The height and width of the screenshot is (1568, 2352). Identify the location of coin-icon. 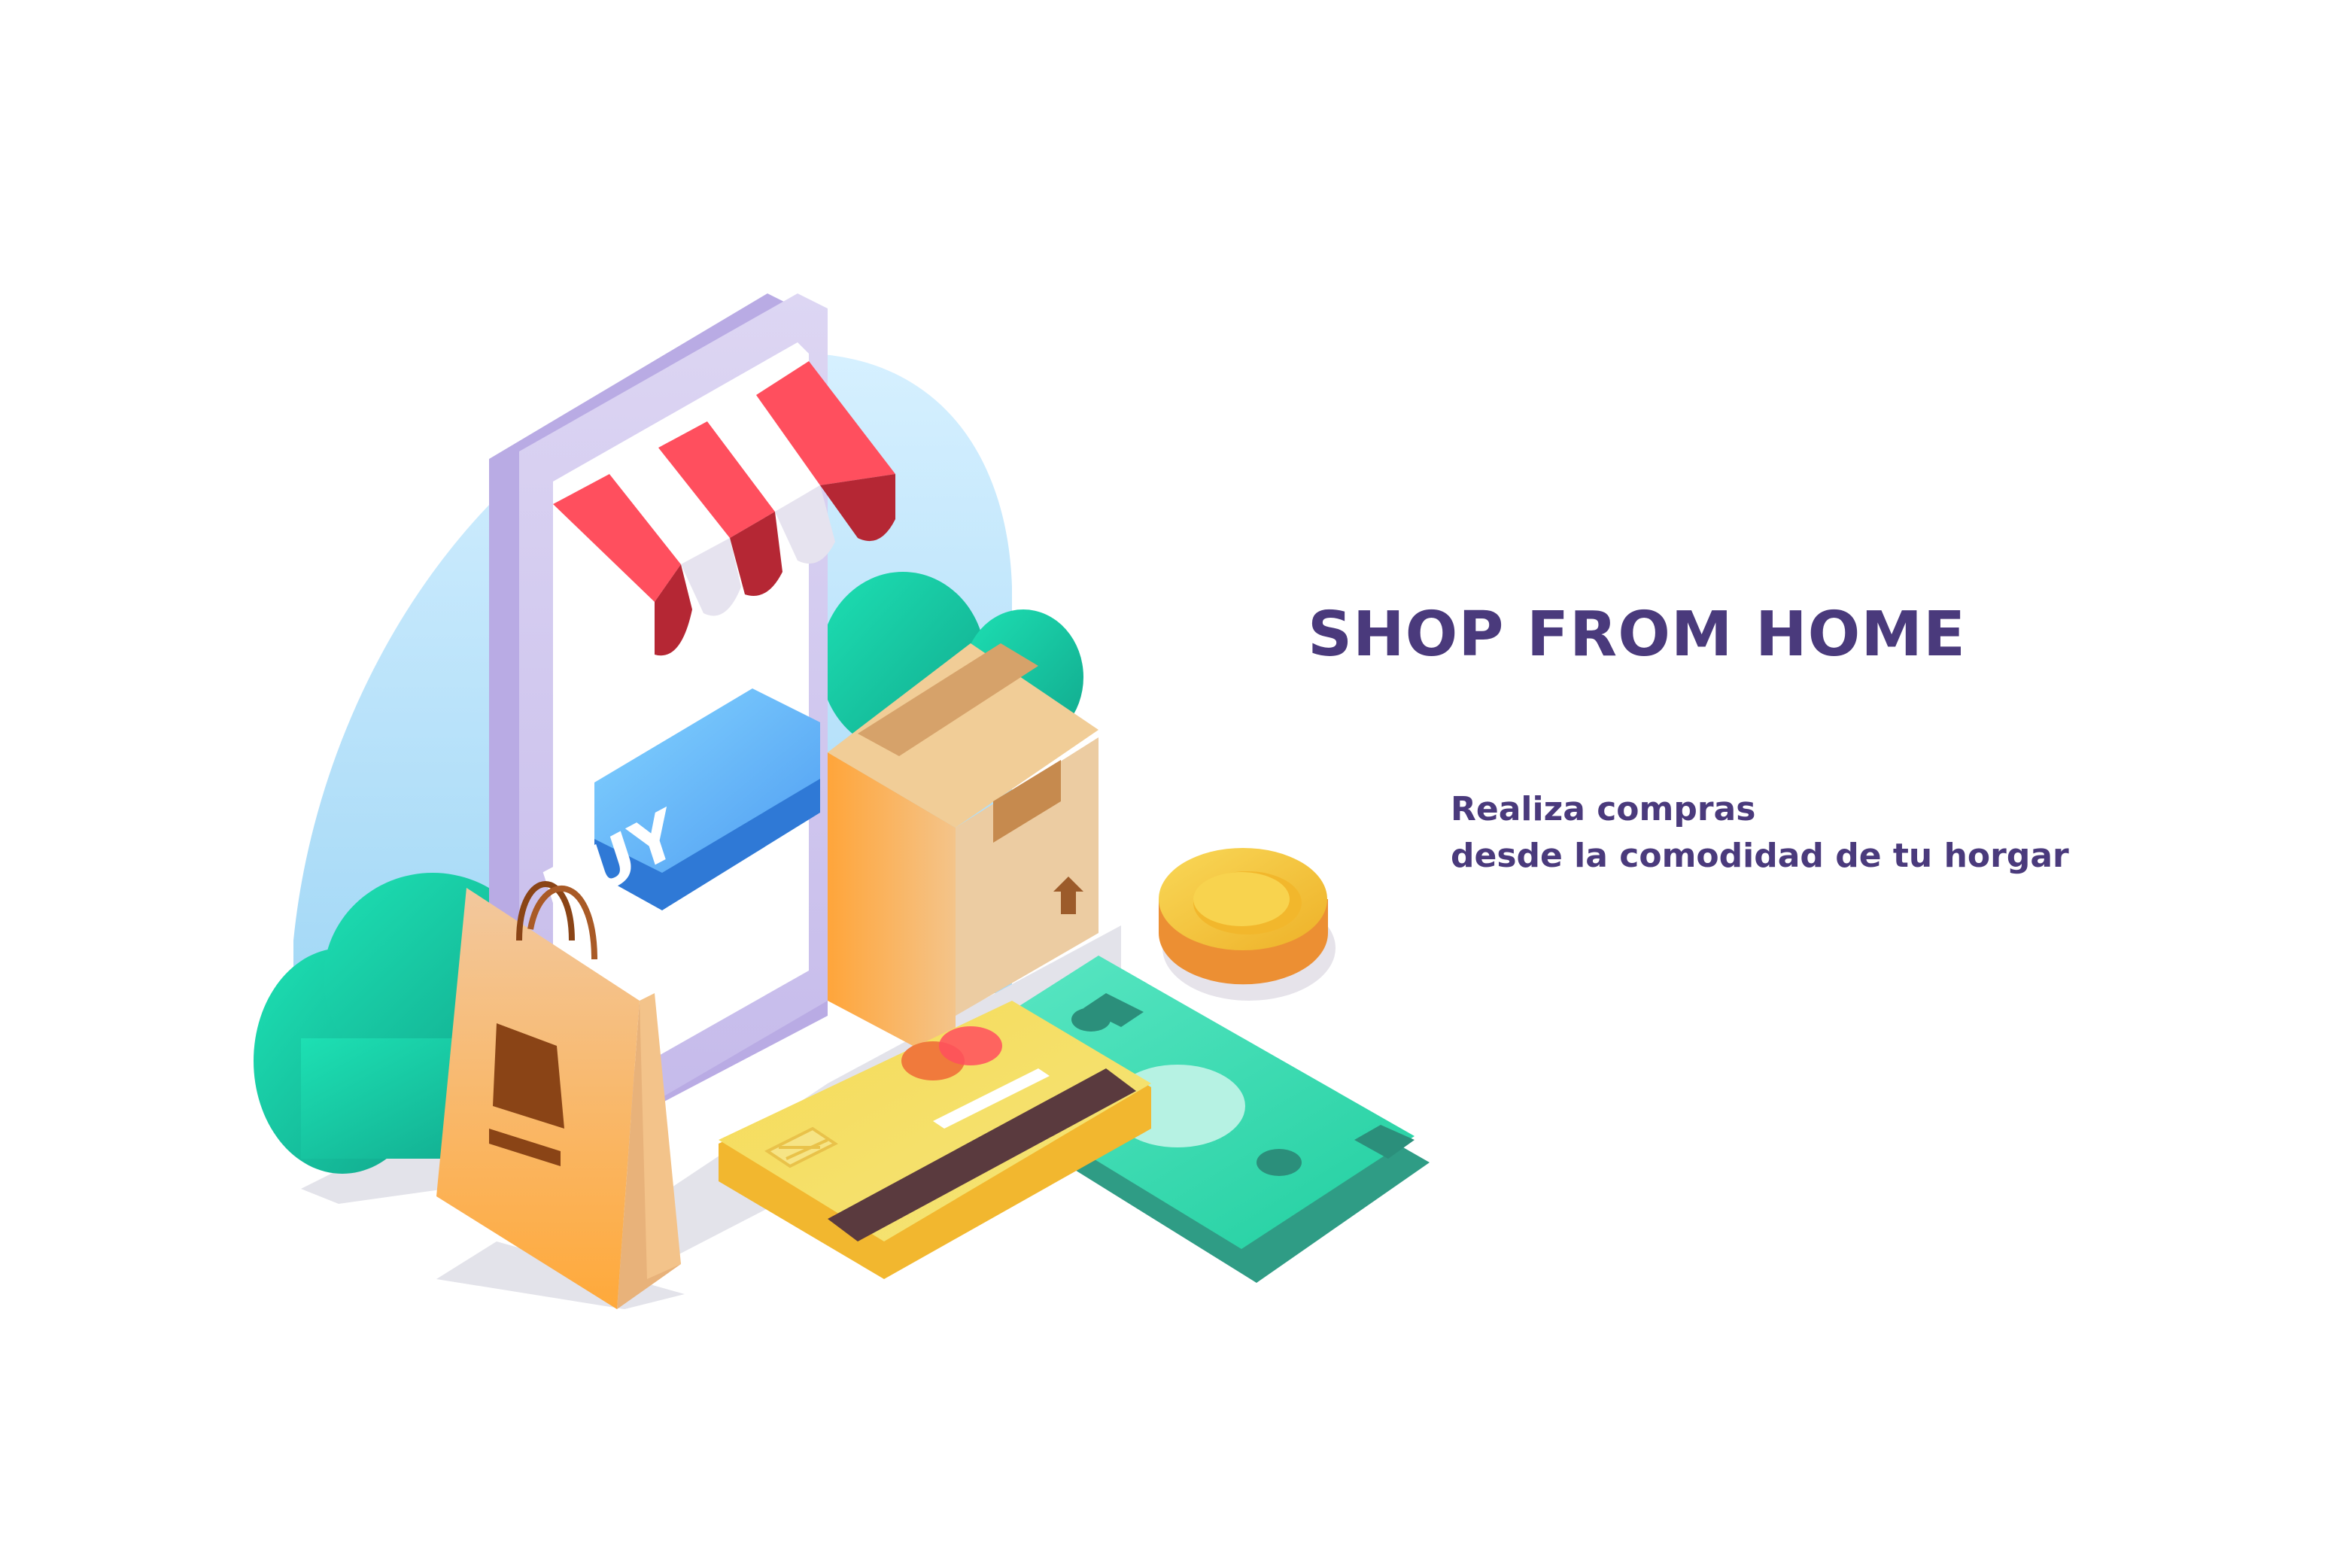
(1247, 925).